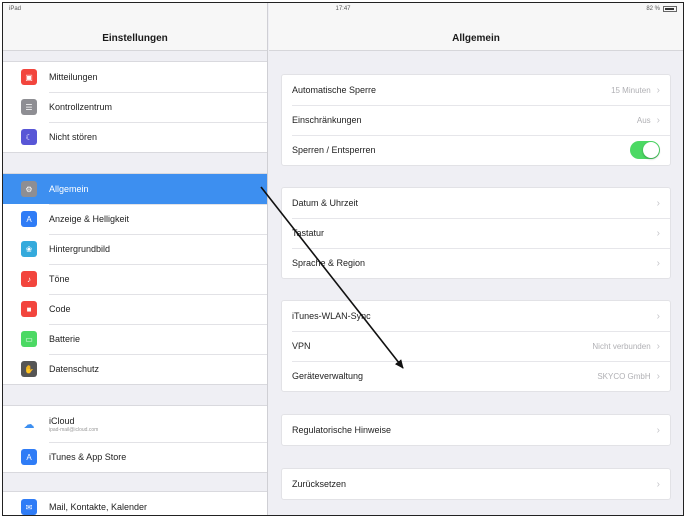 This screenshot has height=518, width=686. I want to click on row-label: iTunes-WLAN-Sync, so click(331, 316).